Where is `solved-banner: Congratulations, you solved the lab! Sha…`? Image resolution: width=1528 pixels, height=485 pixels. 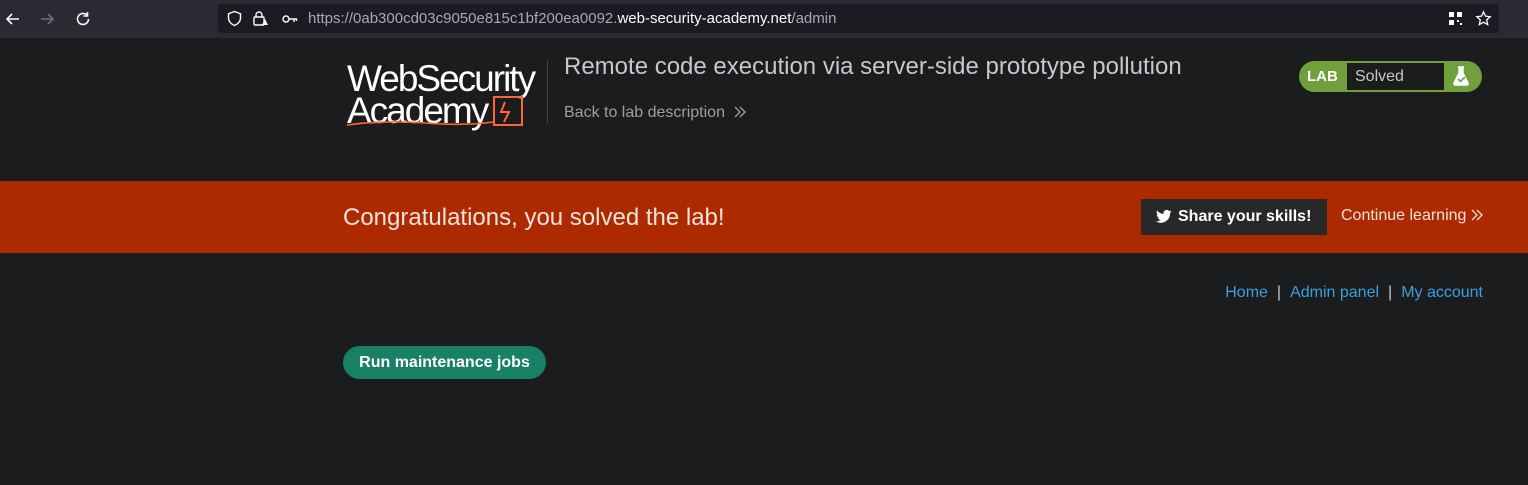
solved-banner: Congratulations, you solved the lab! Sha… is located at coordinates (764, 217).